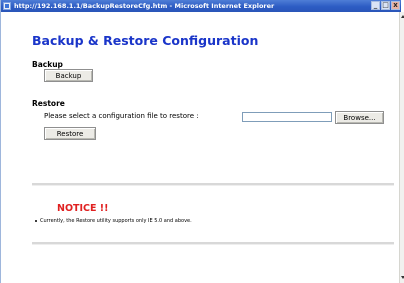 Image resolution: width=404 pixels, height=283 pixels. Describe the element at coordinates (395, 5) in the screenshot. I see `close-button: x` at that location.